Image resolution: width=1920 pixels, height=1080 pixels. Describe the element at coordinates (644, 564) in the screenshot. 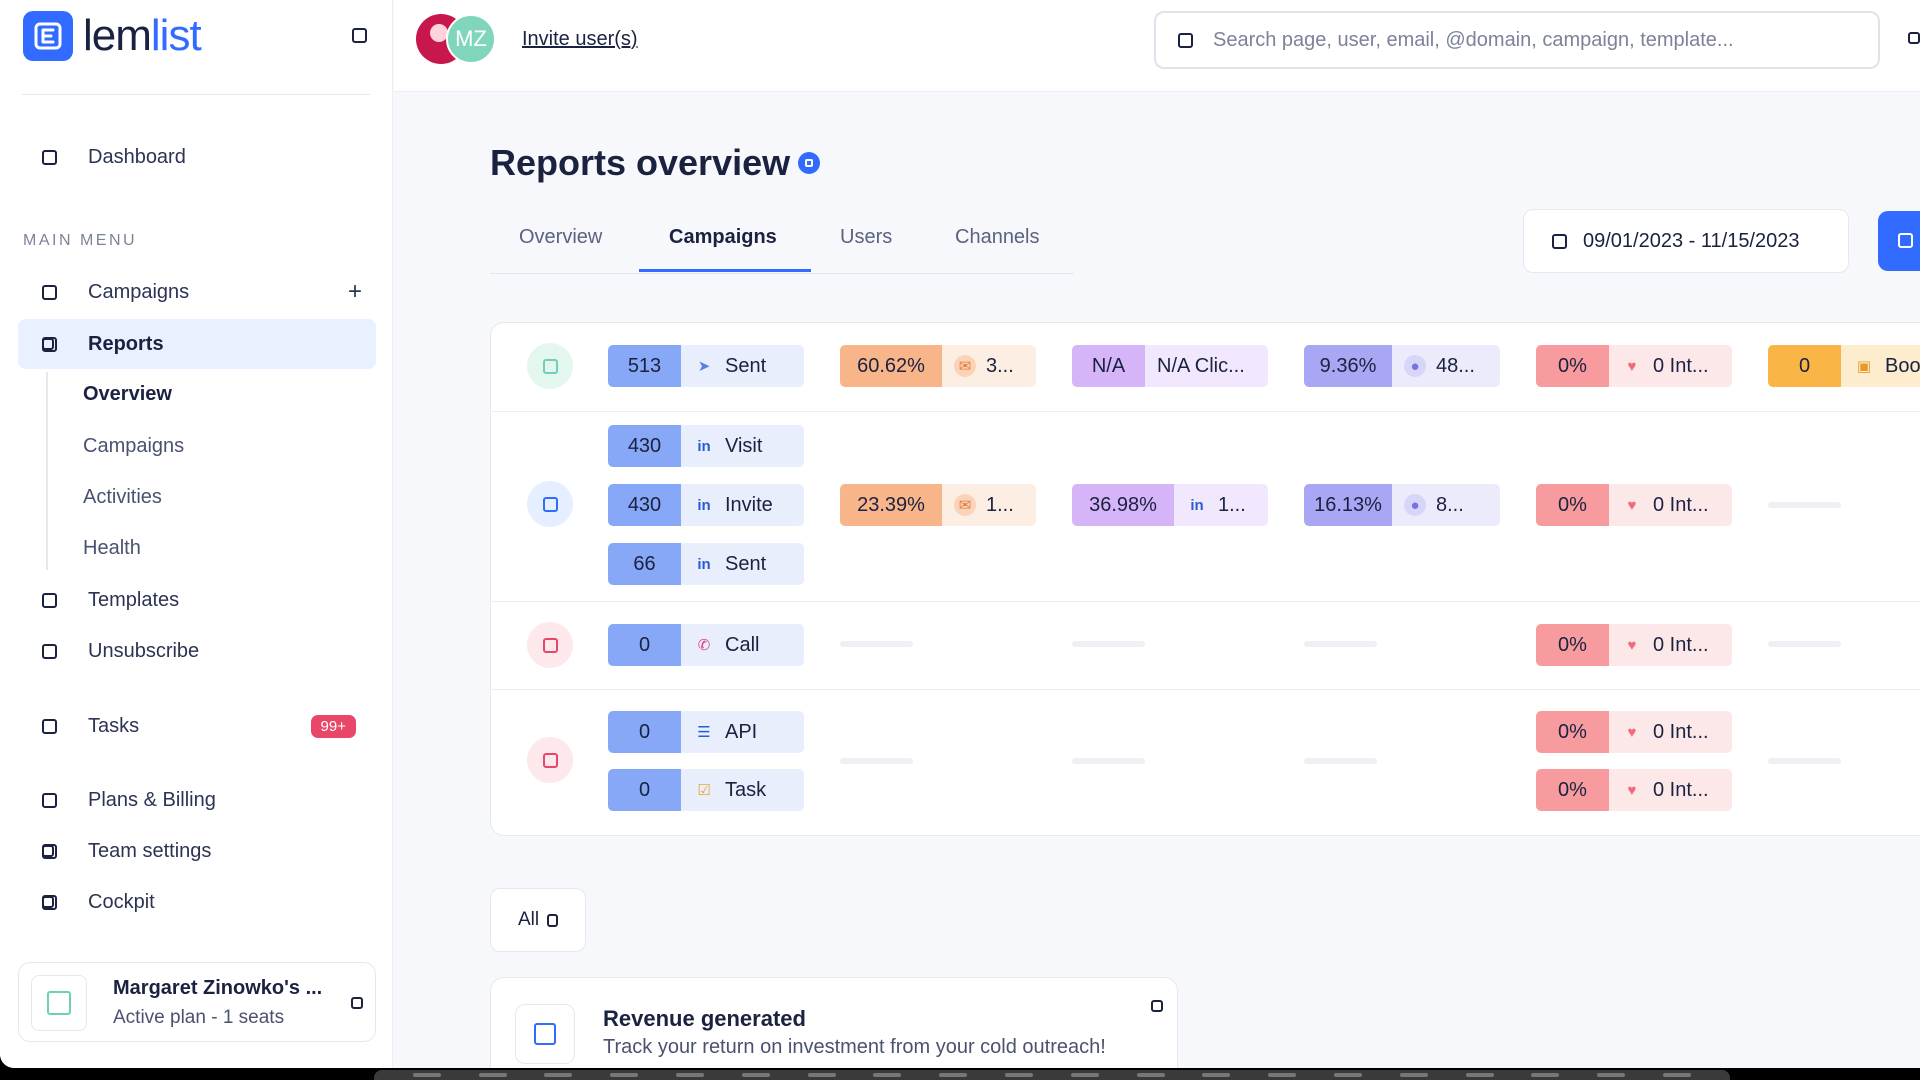

I see `metric-value: 66` at that location.